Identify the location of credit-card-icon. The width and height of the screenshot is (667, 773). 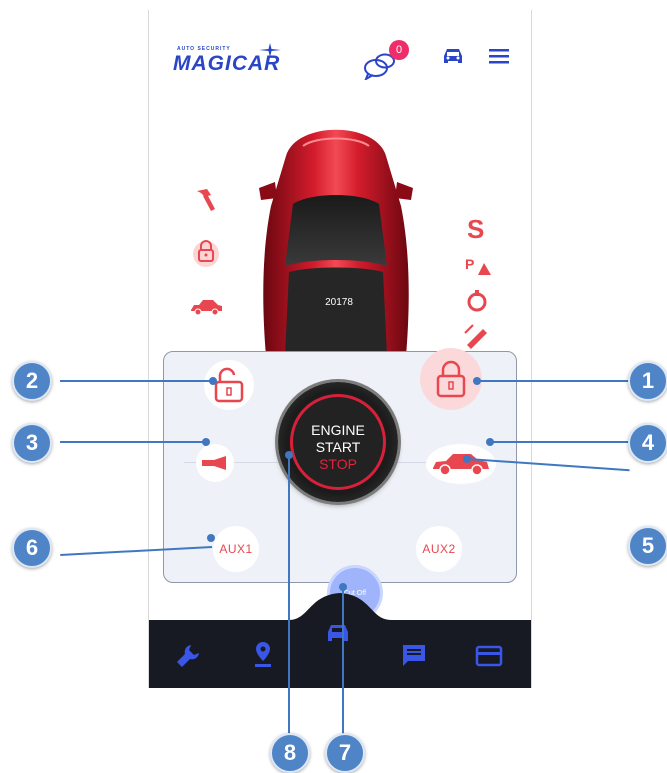
(489, 656).